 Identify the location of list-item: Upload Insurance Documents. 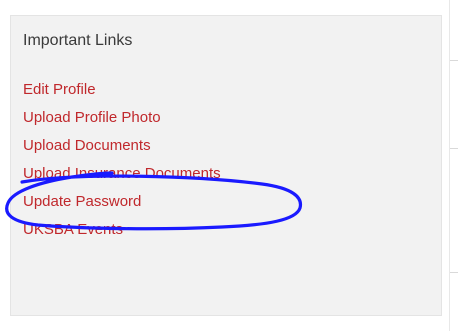
(122, 178).